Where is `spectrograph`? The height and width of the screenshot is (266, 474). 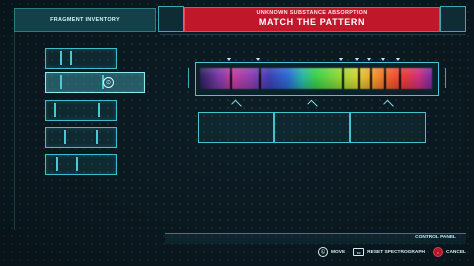 spectrograph is located at coordinates (317, 79).